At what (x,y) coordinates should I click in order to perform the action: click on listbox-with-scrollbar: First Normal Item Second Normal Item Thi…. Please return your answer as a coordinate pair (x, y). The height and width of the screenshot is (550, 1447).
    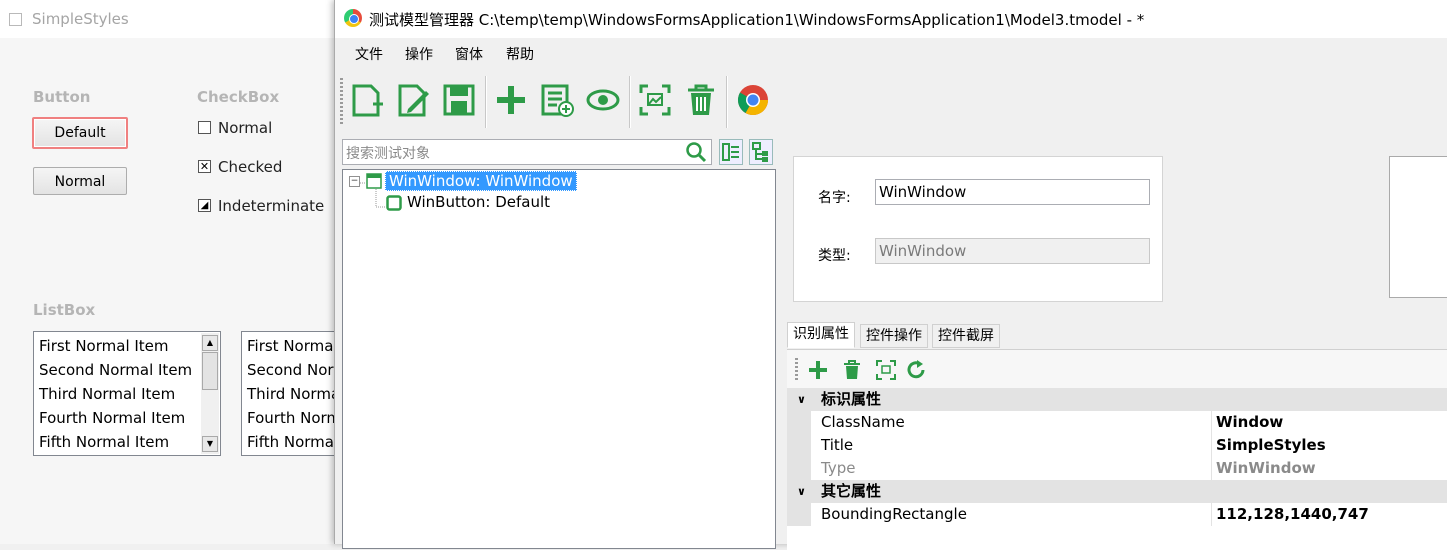
    Looking at the image, I should click on (127, 393).